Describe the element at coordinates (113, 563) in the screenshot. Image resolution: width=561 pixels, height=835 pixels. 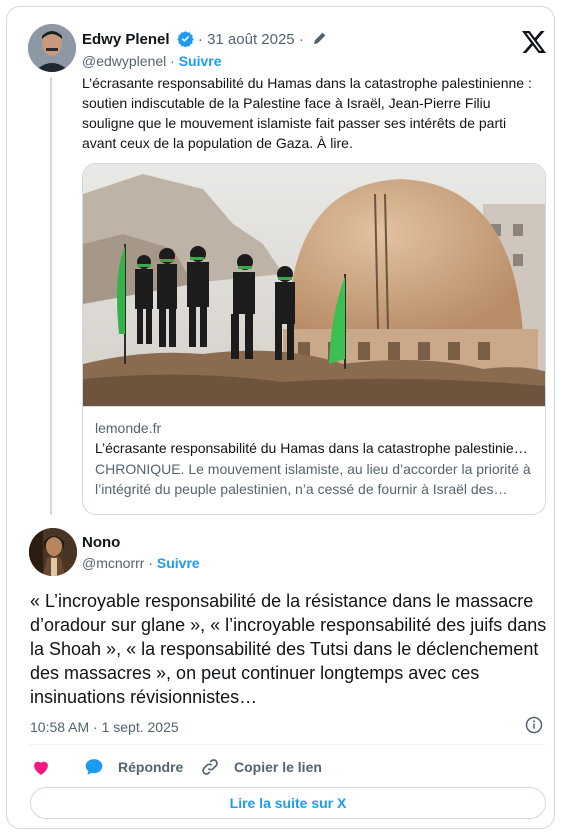
I see `author-handle: @mcnorrr` at that location.